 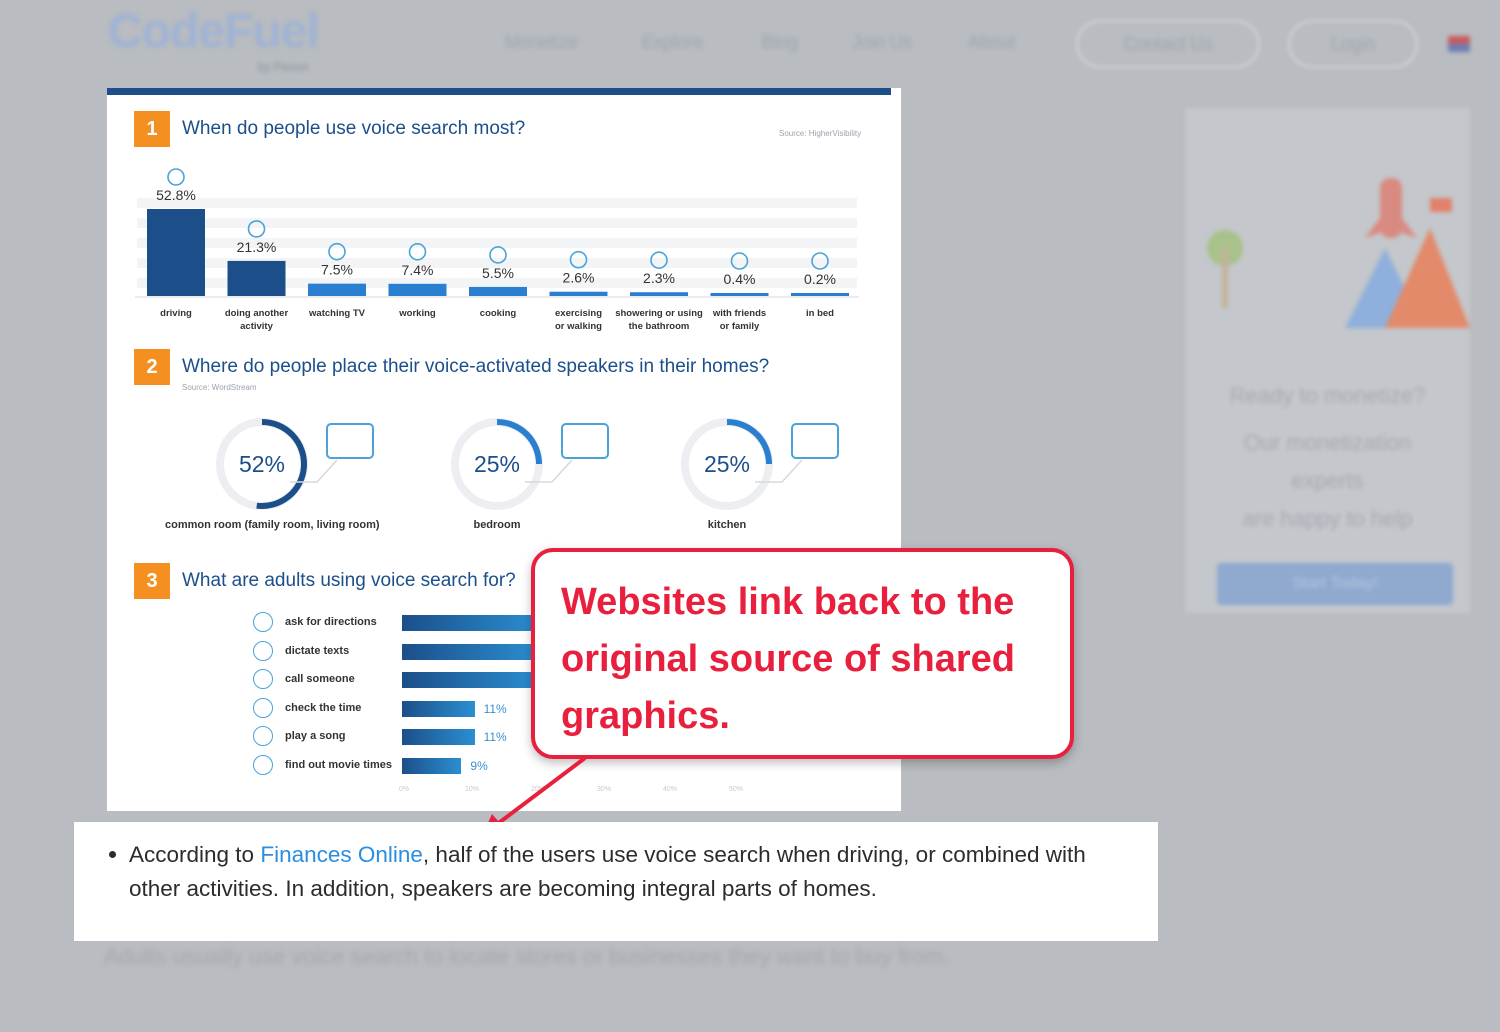 I want to click on bar-value-label: 2.3%, so click(x=659, y=278).